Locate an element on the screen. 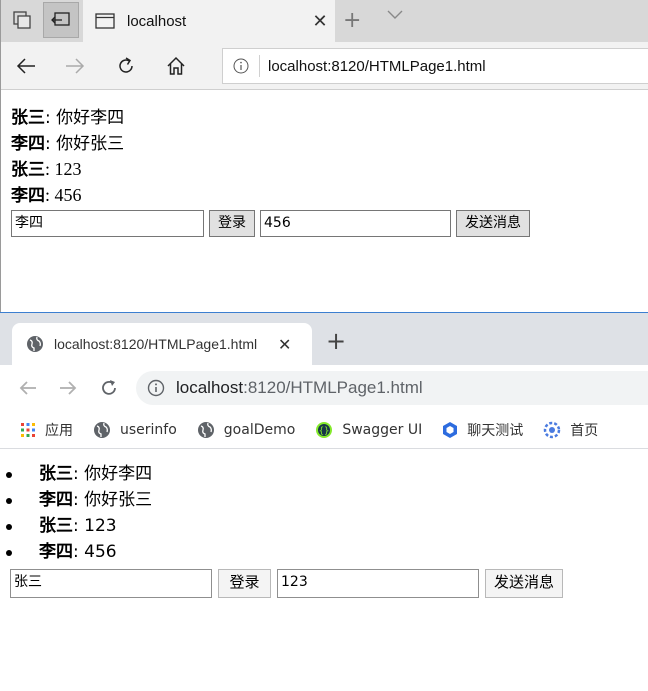 This screenshot has width=648, height=691. swagger-icon: {} is located at coordinates (324, 429).